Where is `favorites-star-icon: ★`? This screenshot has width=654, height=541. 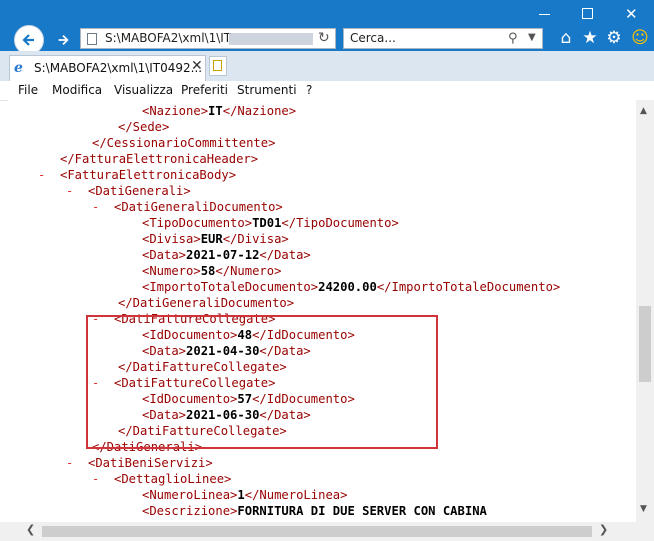 favorites-star-icon: ★ is located at coordinates (590, 38).